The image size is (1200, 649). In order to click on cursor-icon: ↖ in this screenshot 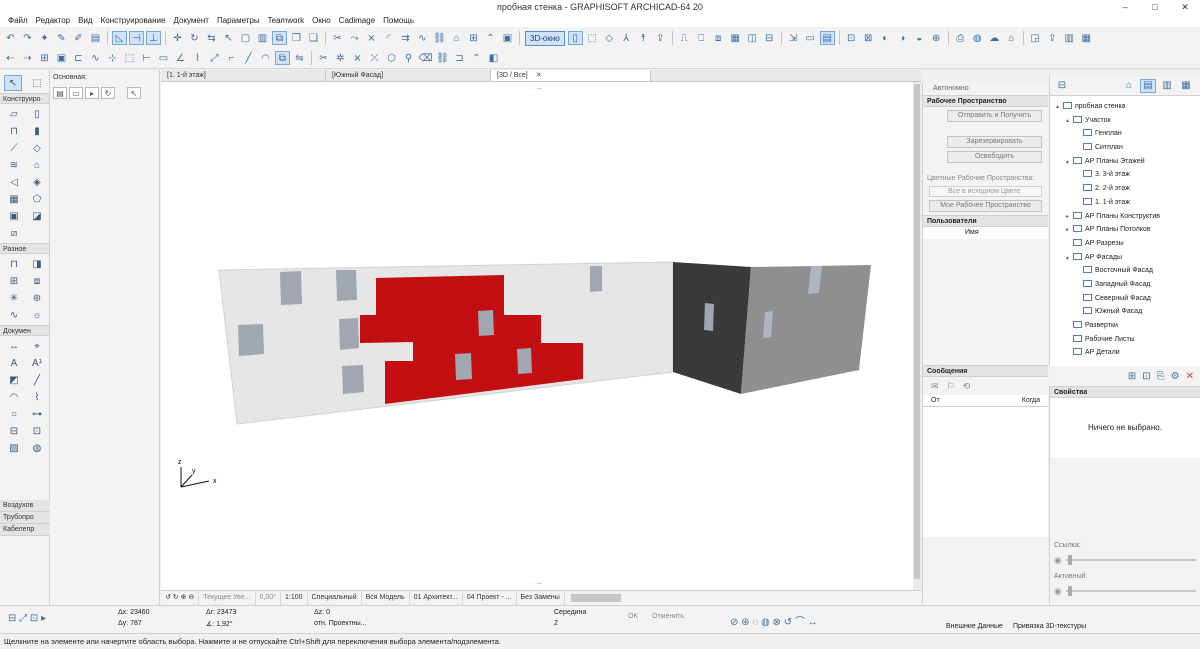, I will do `click(134, 93)`.